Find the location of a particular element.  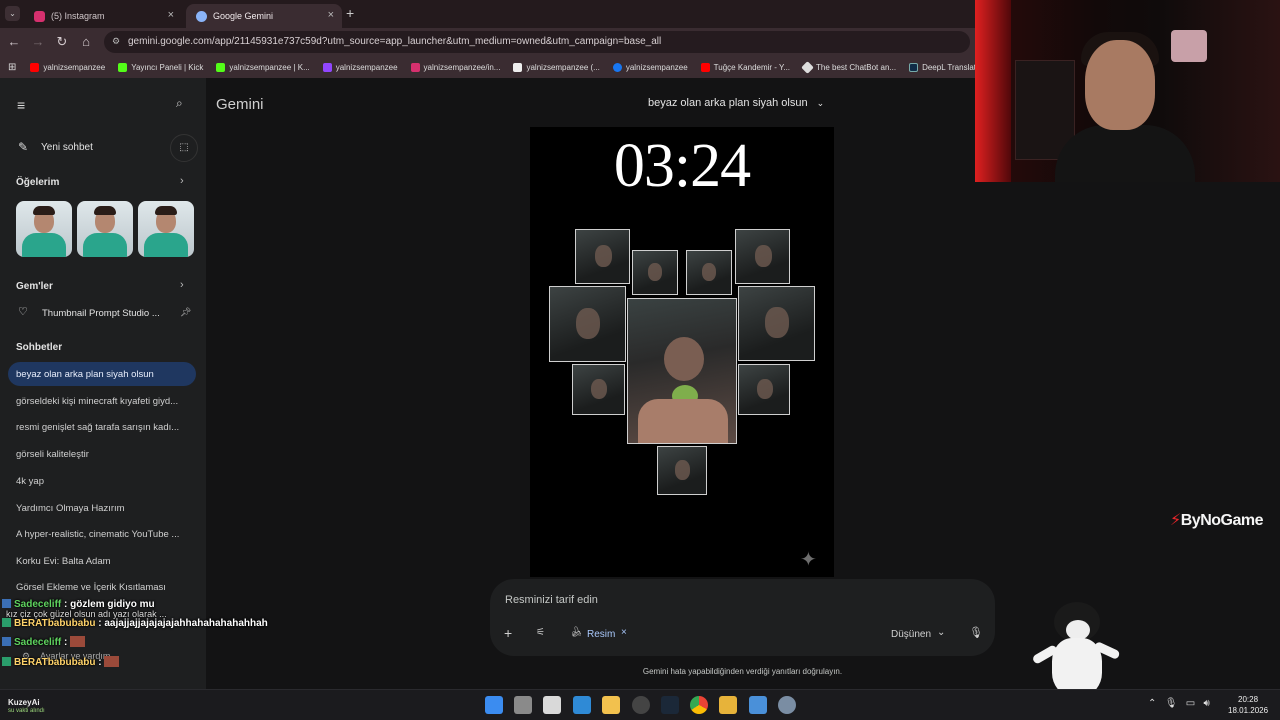

chats-heading: Sohbetler is located at coordinates (39, 347).